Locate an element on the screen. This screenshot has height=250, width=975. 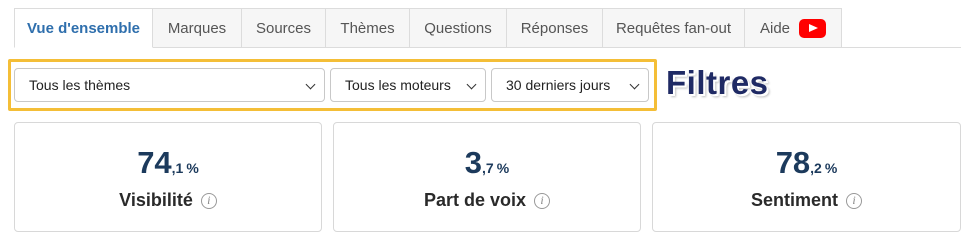
metric-decimal: ,7 is located at coordinates (488, 168).